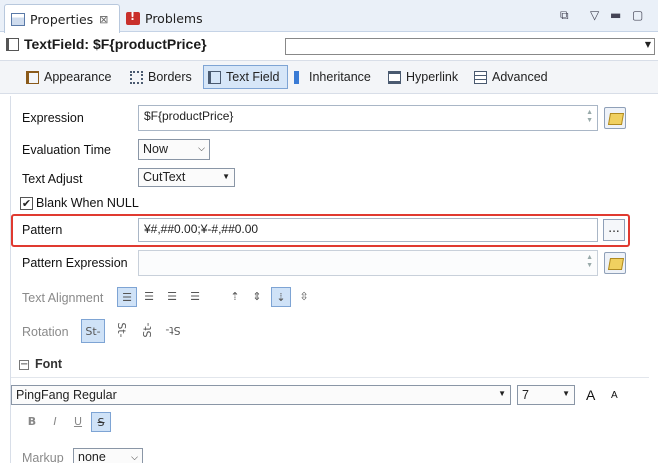 The image size is (658, 463). I want to click on tab-problems-label: Problems, so click(174, 18).